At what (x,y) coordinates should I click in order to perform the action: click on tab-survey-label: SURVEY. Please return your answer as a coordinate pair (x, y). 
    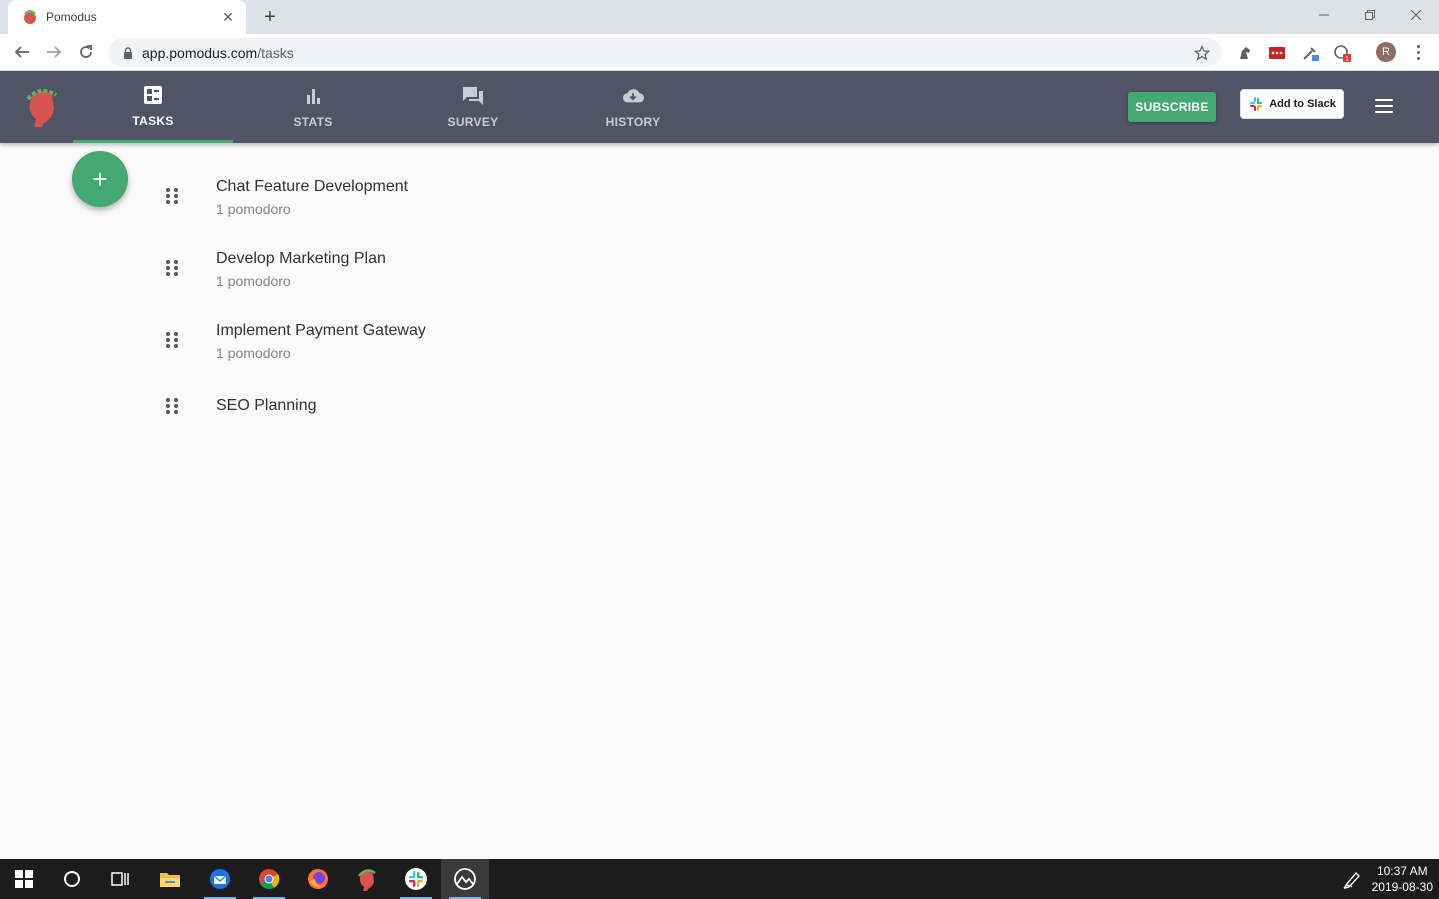
    Looking at the image, I should click on (473, 122).